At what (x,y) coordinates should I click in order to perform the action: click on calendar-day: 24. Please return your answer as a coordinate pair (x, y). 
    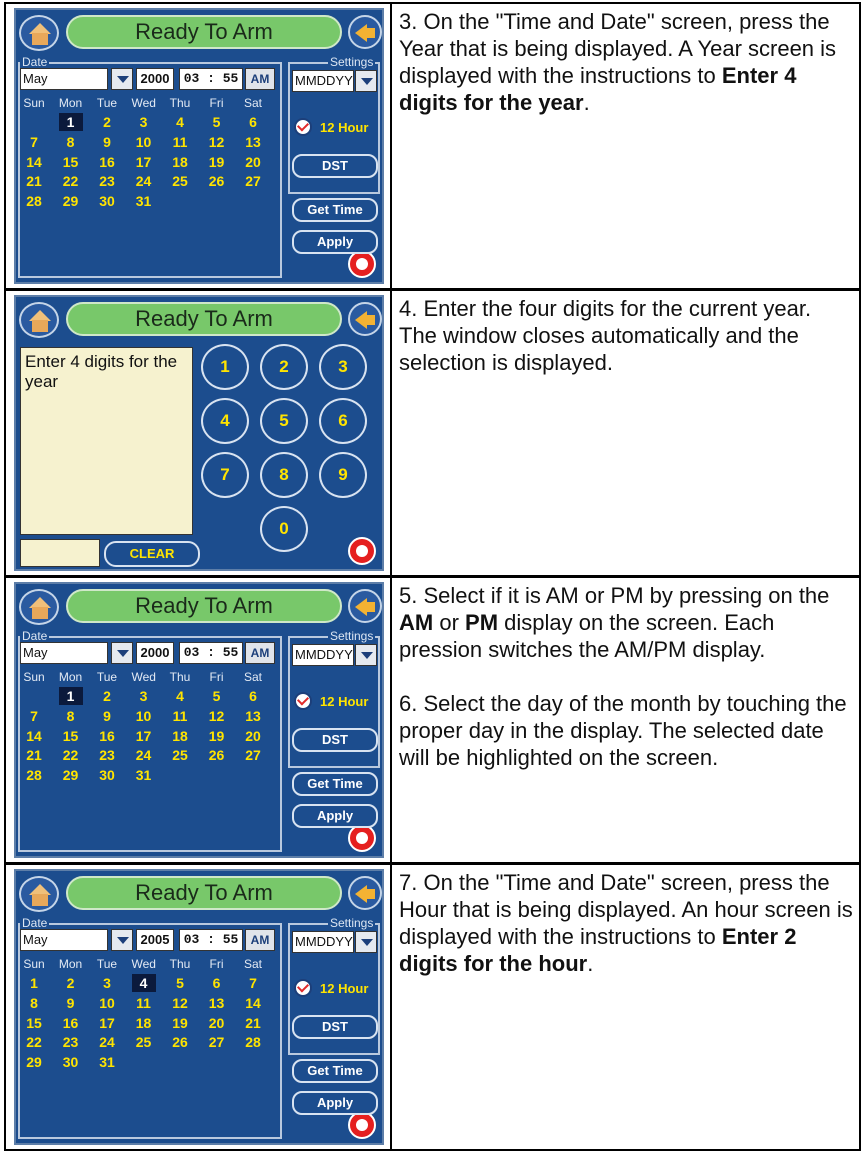
    Looking at the image, I should click on (107, 1042).